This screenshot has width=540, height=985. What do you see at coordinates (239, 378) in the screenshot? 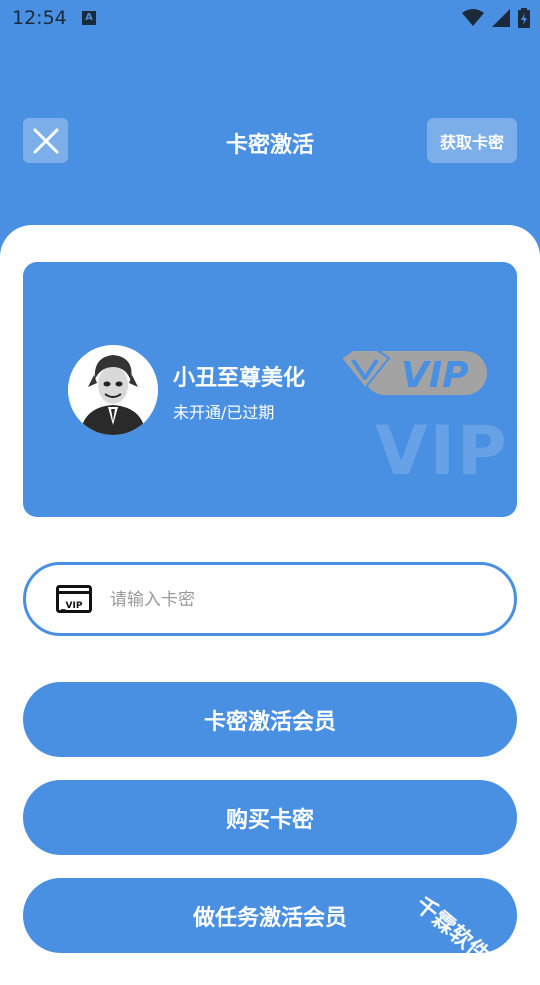
I see `vip-product-name: 小丑至尊美化` at bounding box center [239, 378].